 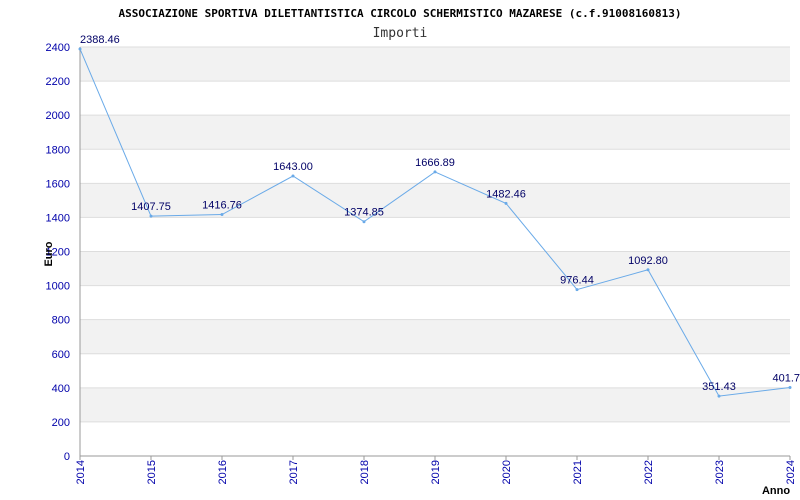 What do you see at coordinates (435, 163) in the screenshot?
I see `data-label: 1666.89` at bounding box center [435, 163].